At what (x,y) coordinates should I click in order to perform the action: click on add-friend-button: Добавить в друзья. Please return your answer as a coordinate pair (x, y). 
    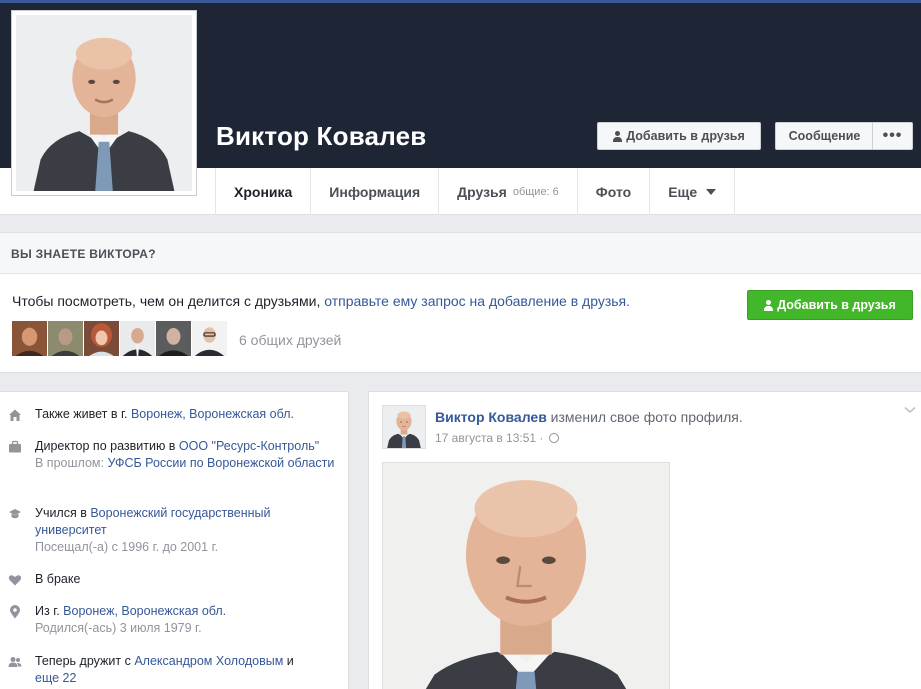
    Looking at the image, I should click on (679, 136).